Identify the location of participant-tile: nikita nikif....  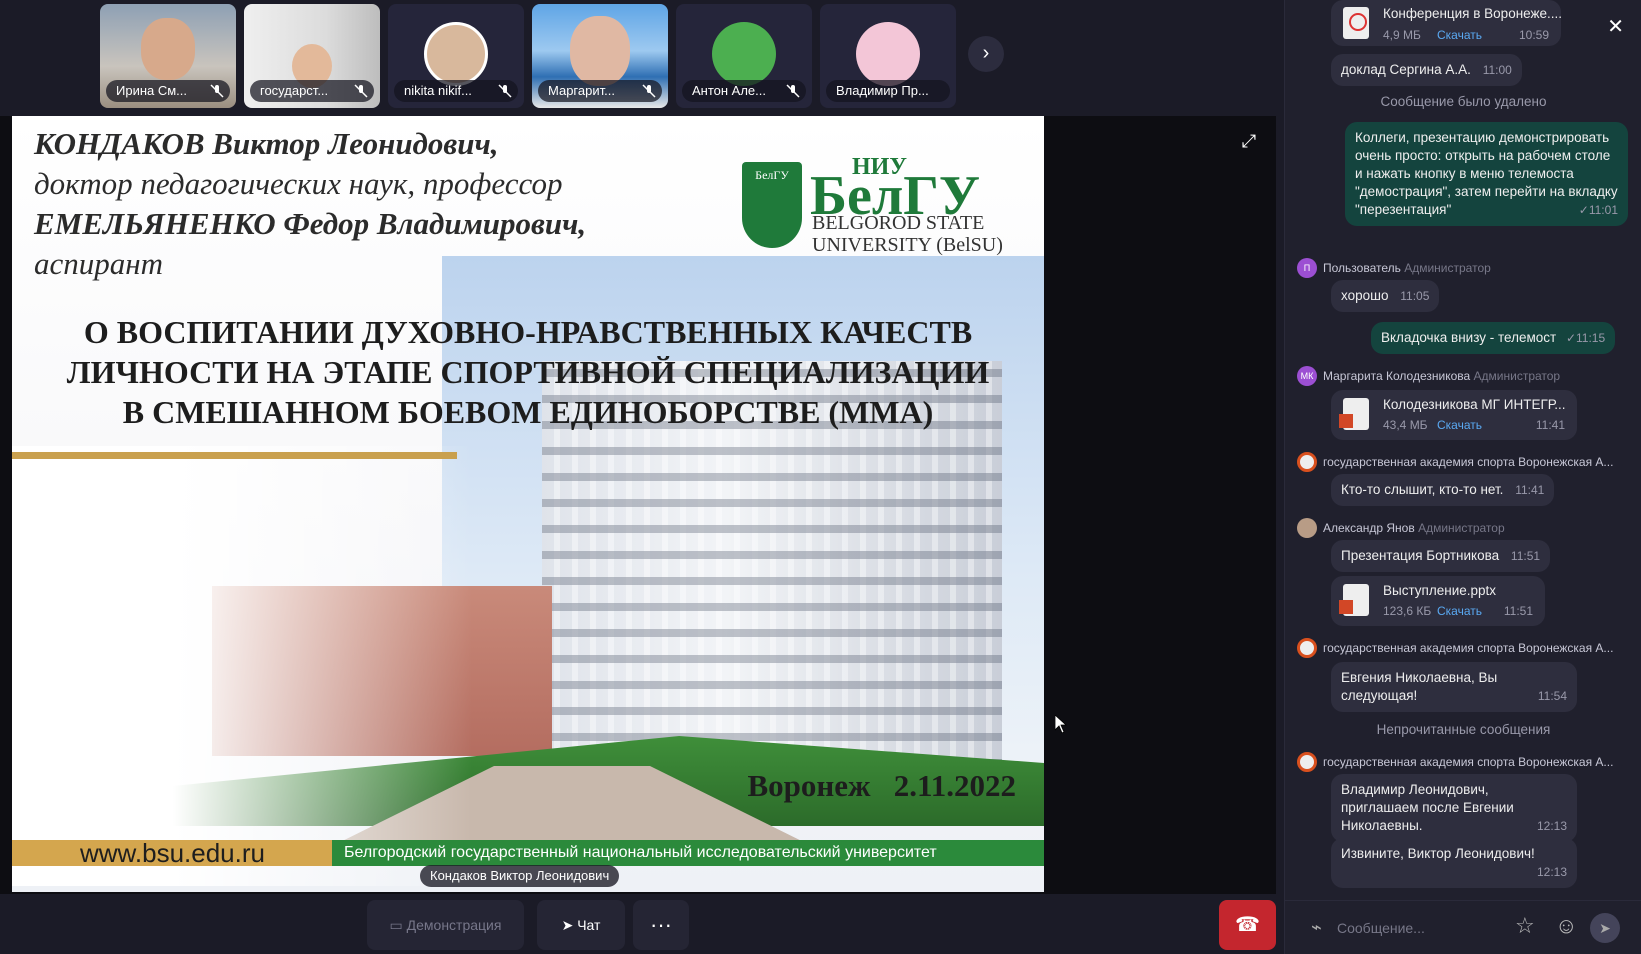
(456, 56).